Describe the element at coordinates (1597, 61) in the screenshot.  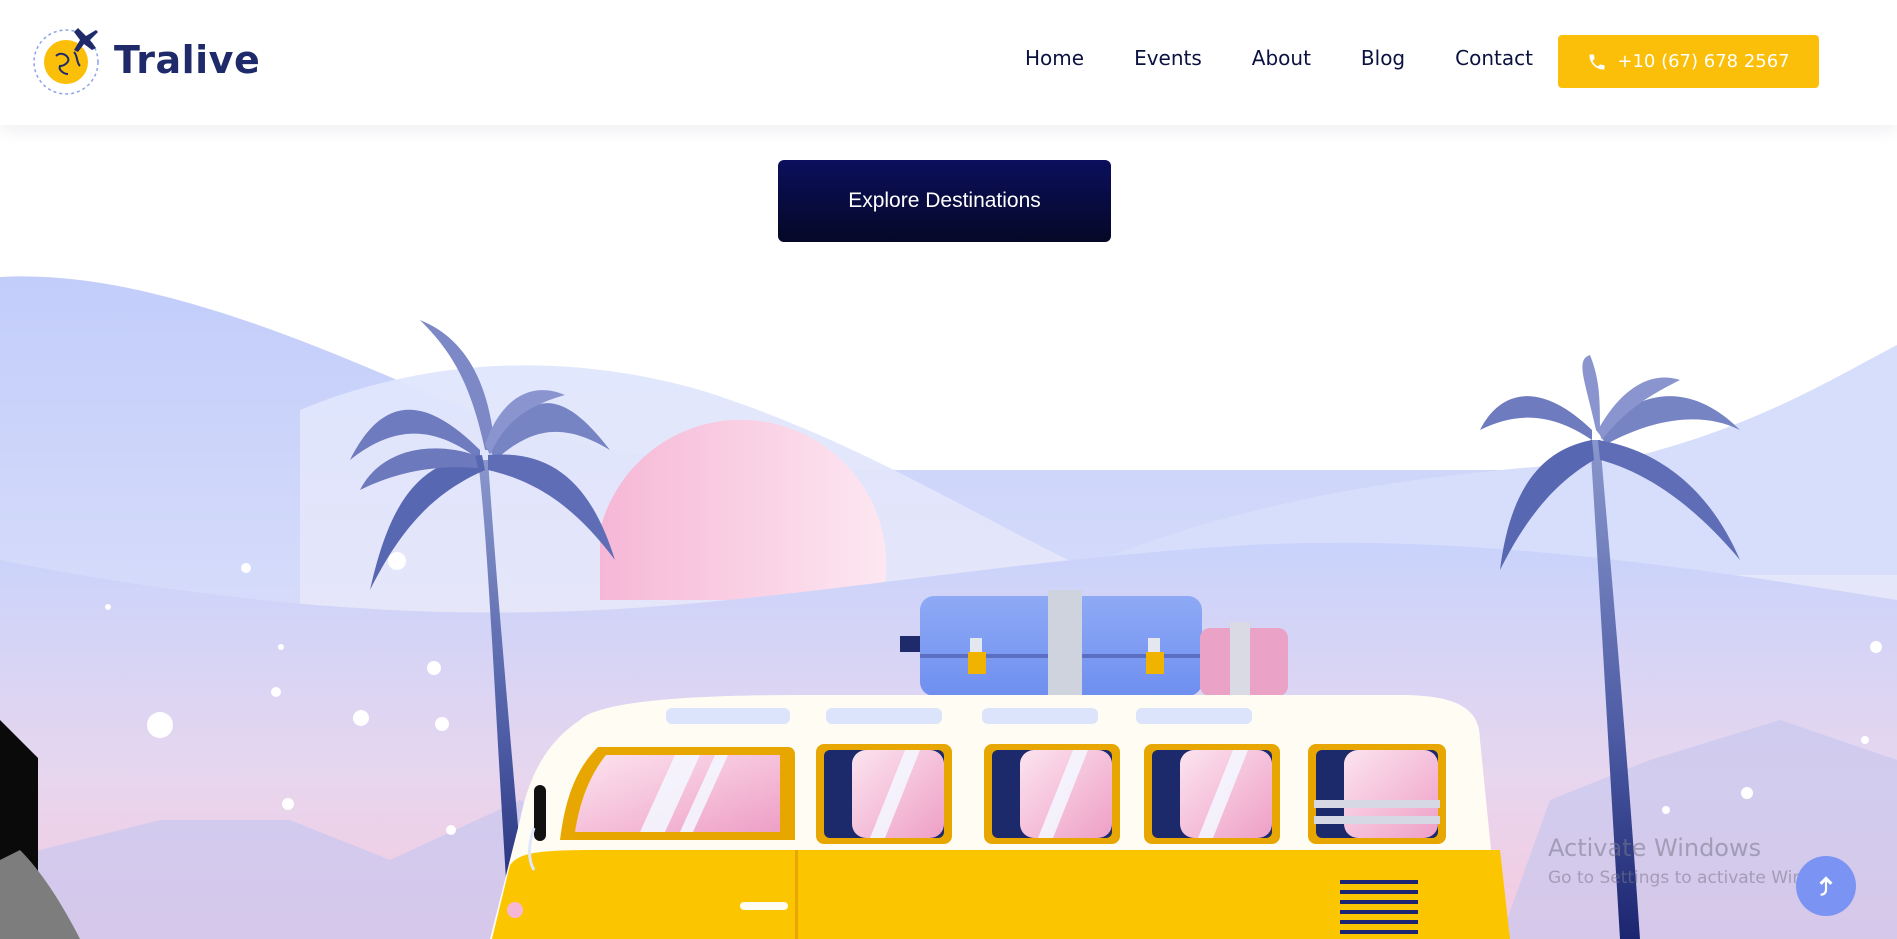
I see `phone-icon` at that location.